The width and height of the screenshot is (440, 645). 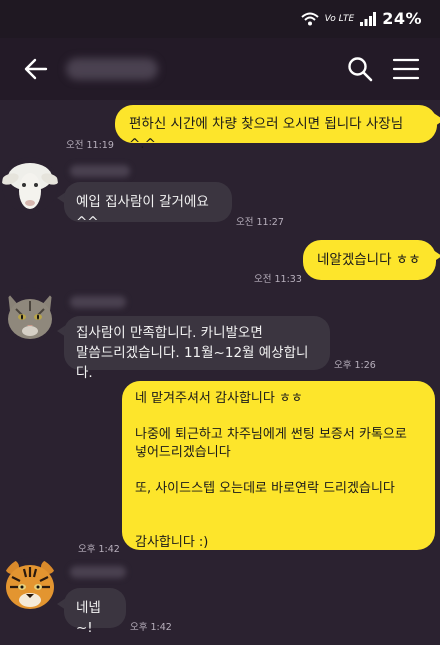 I want to click on signal-icon, so click(x=368, y=18).